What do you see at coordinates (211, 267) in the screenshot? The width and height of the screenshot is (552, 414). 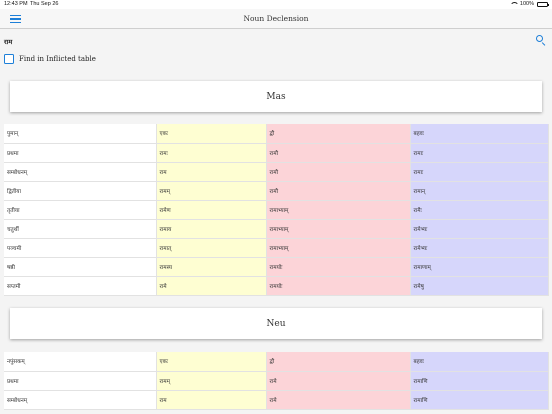 I see `singular-cell: रामस्य` at bounding box center [211, 267].